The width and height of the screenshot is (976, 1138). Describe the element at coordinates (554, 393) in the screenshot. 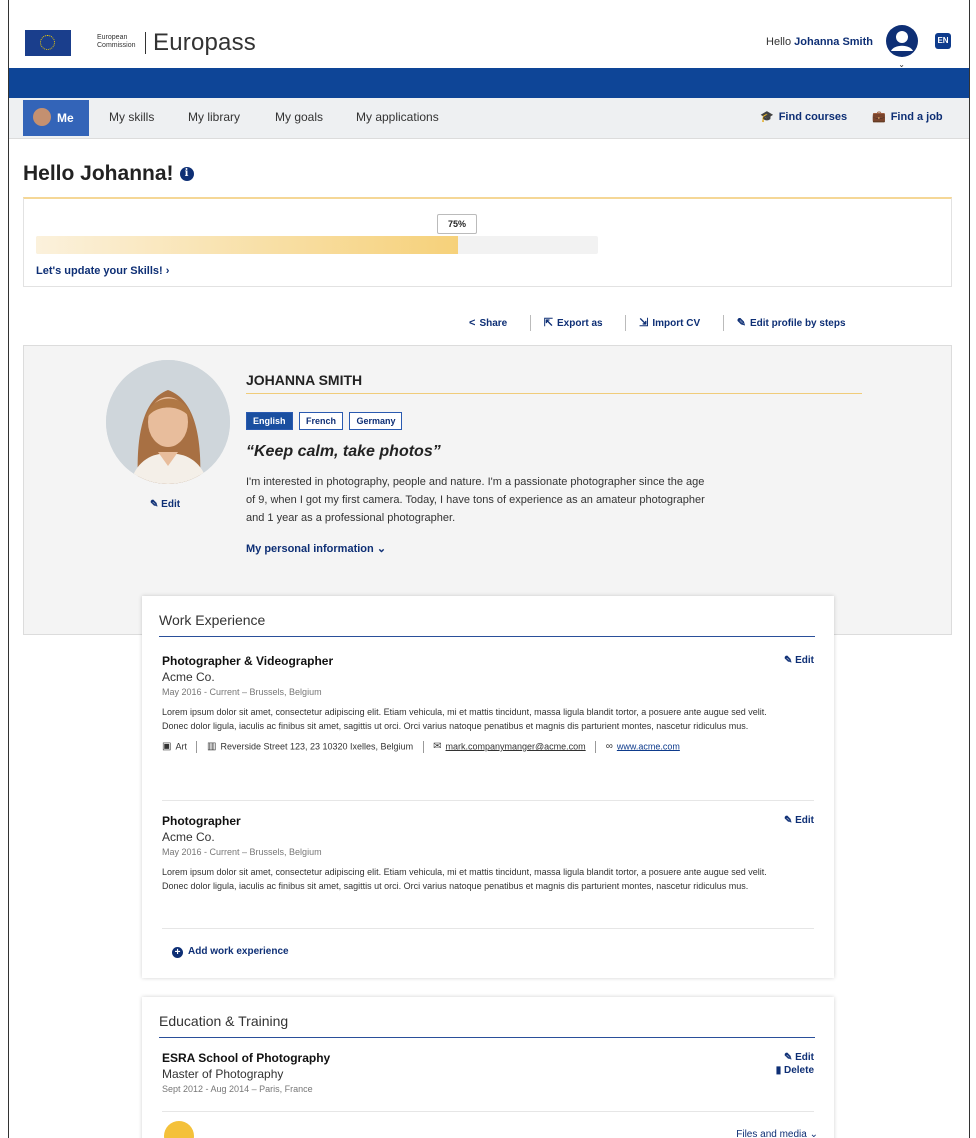

I see `name-underline` at that location.